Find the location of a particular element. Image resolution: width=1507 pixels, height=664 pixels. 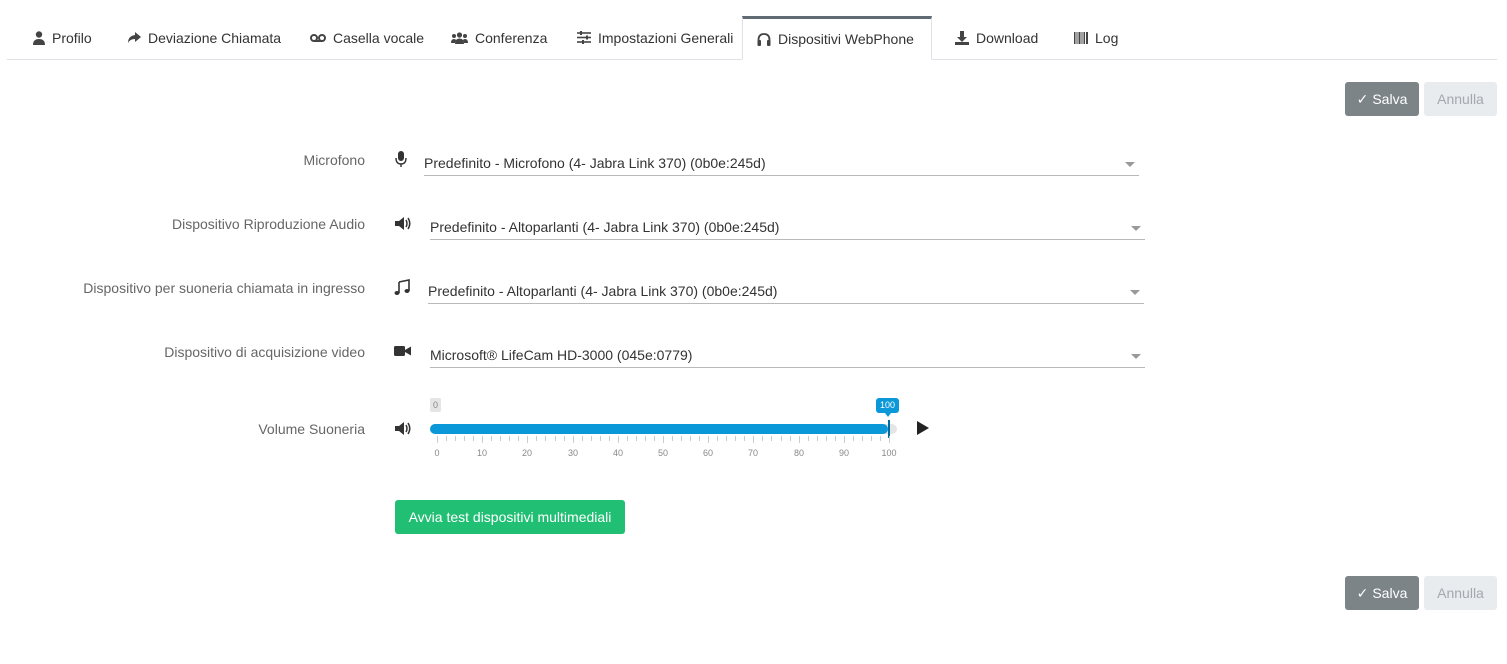

slider-tick-label: 70 is located at coordinates (753, 453).